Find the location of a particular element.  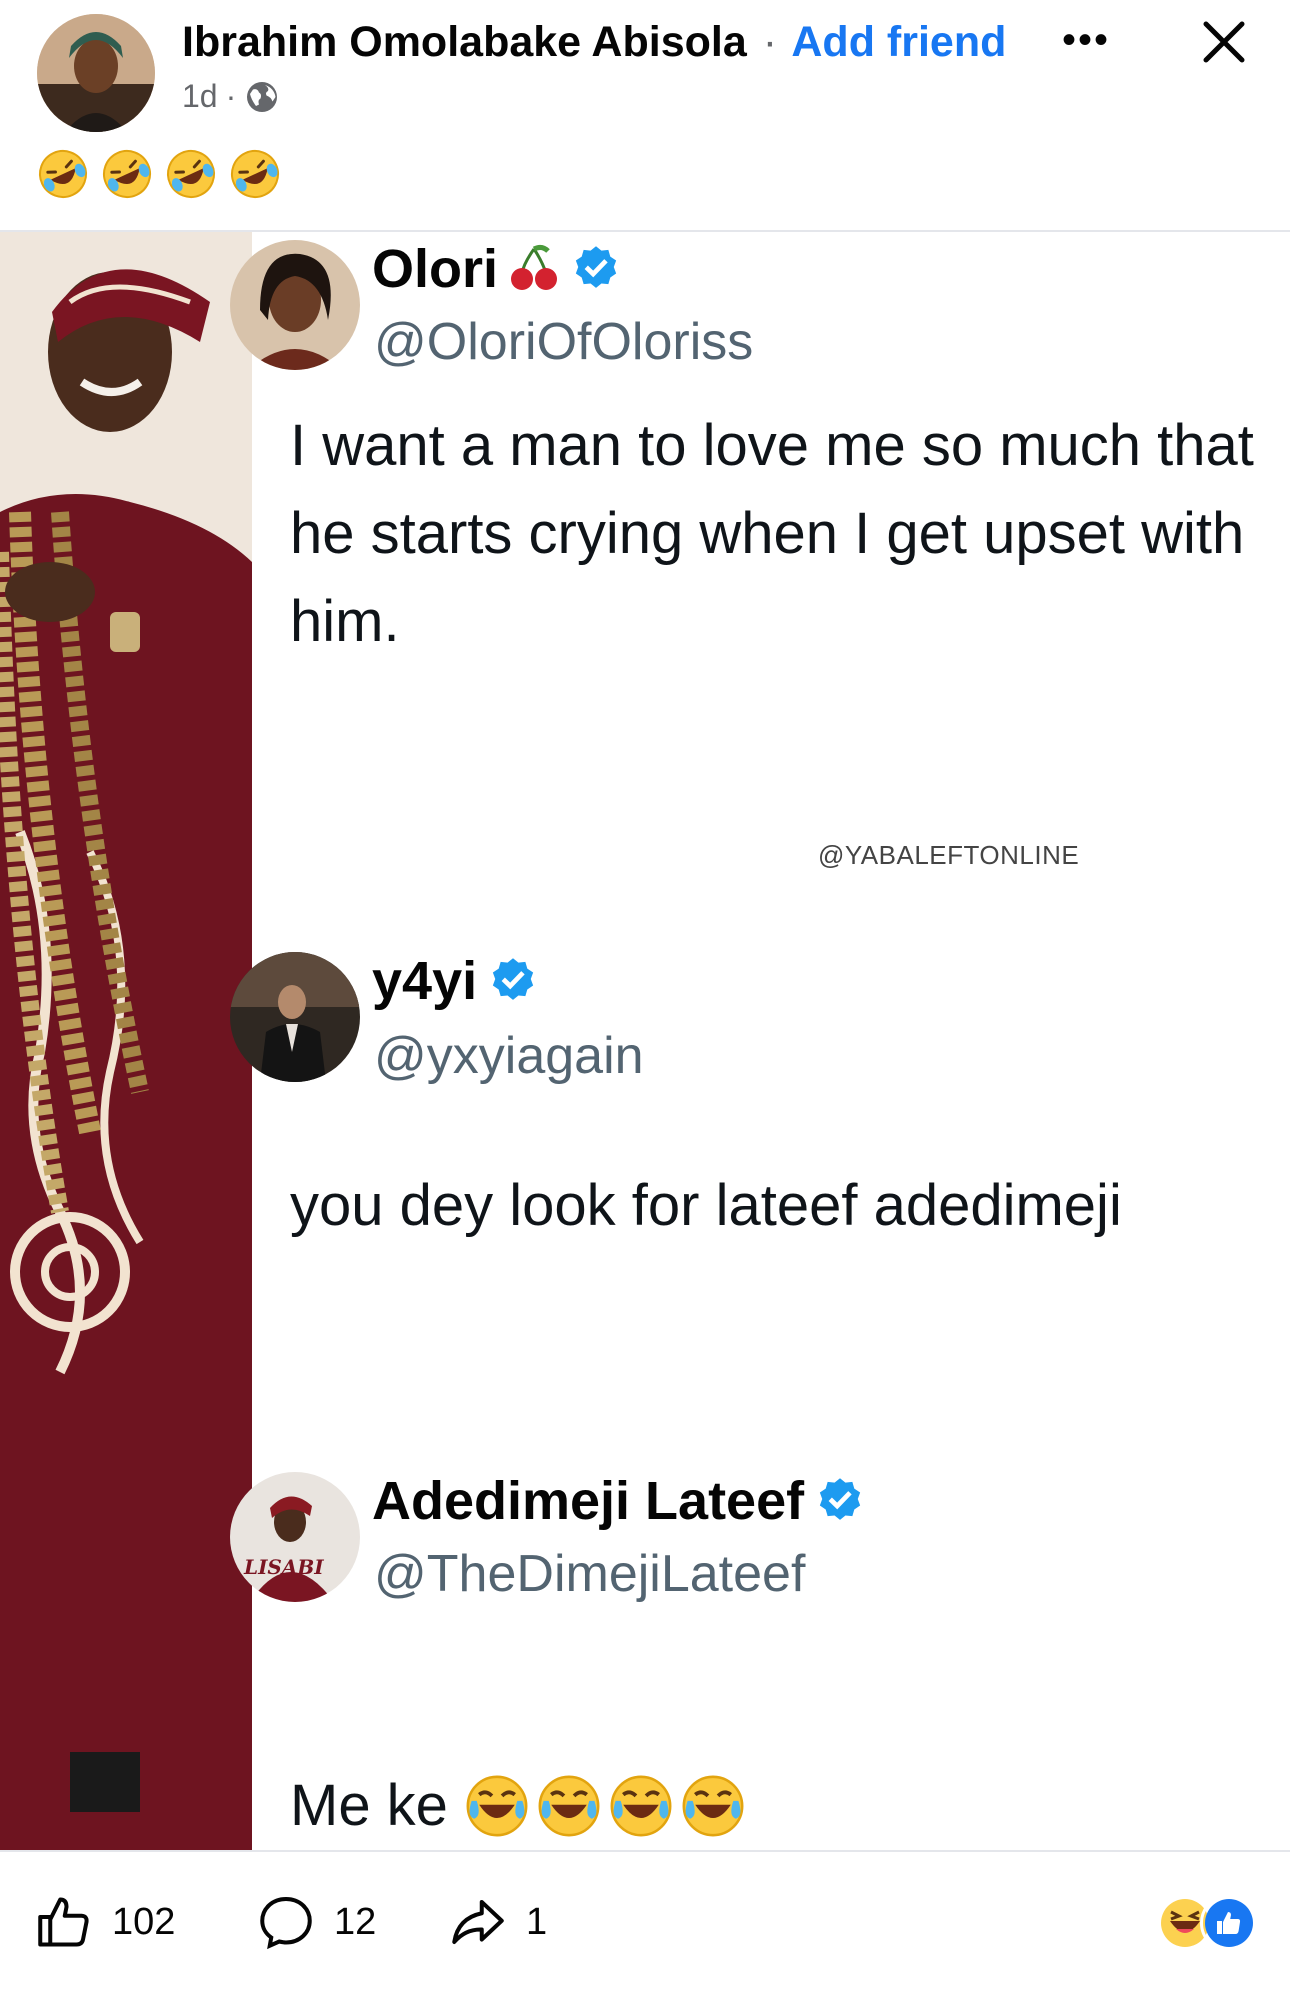

like-count: 102 is located at coordinates (144, 1921).